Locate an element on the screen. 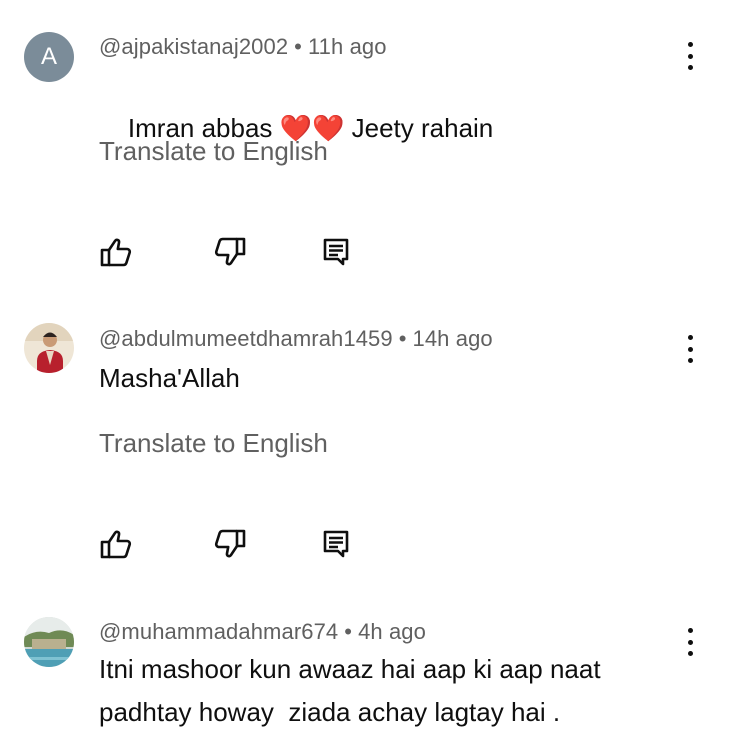  timestamp: 4h ago is located at coordinates (392, 631).